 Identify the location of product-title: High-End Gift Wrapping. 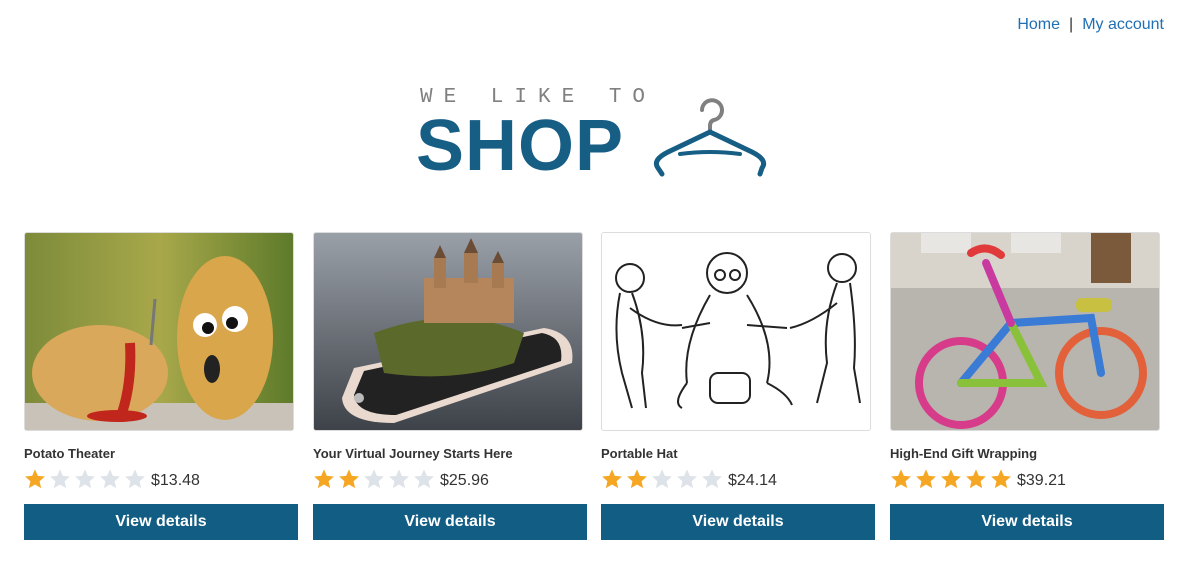
(964, 453).